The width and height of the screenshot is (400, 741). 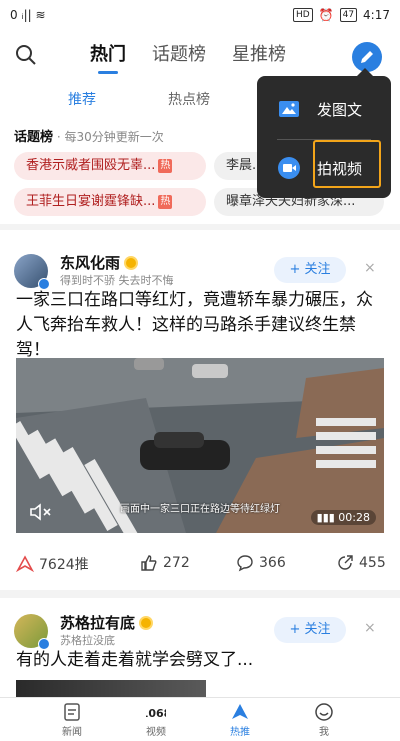 I want to click on topic-chip: 香港示威者围殴无辜... 热, so click(x=110, y=166).